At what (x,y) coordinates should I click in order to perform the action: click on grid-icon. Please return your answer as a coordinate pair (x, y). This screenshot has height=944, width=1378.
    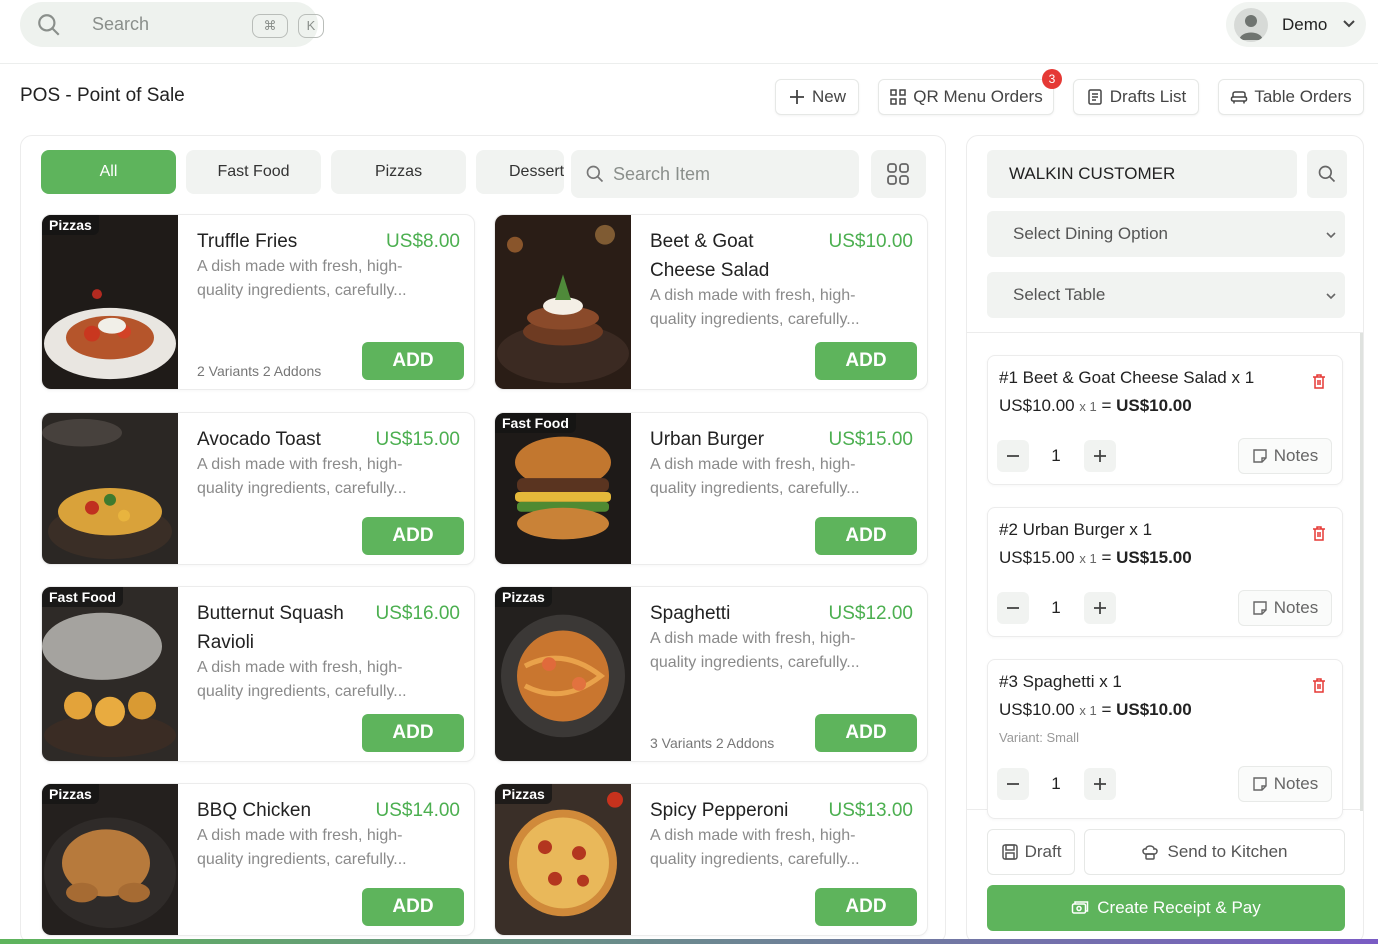
    Looking at the image, I should click on (898, 174).